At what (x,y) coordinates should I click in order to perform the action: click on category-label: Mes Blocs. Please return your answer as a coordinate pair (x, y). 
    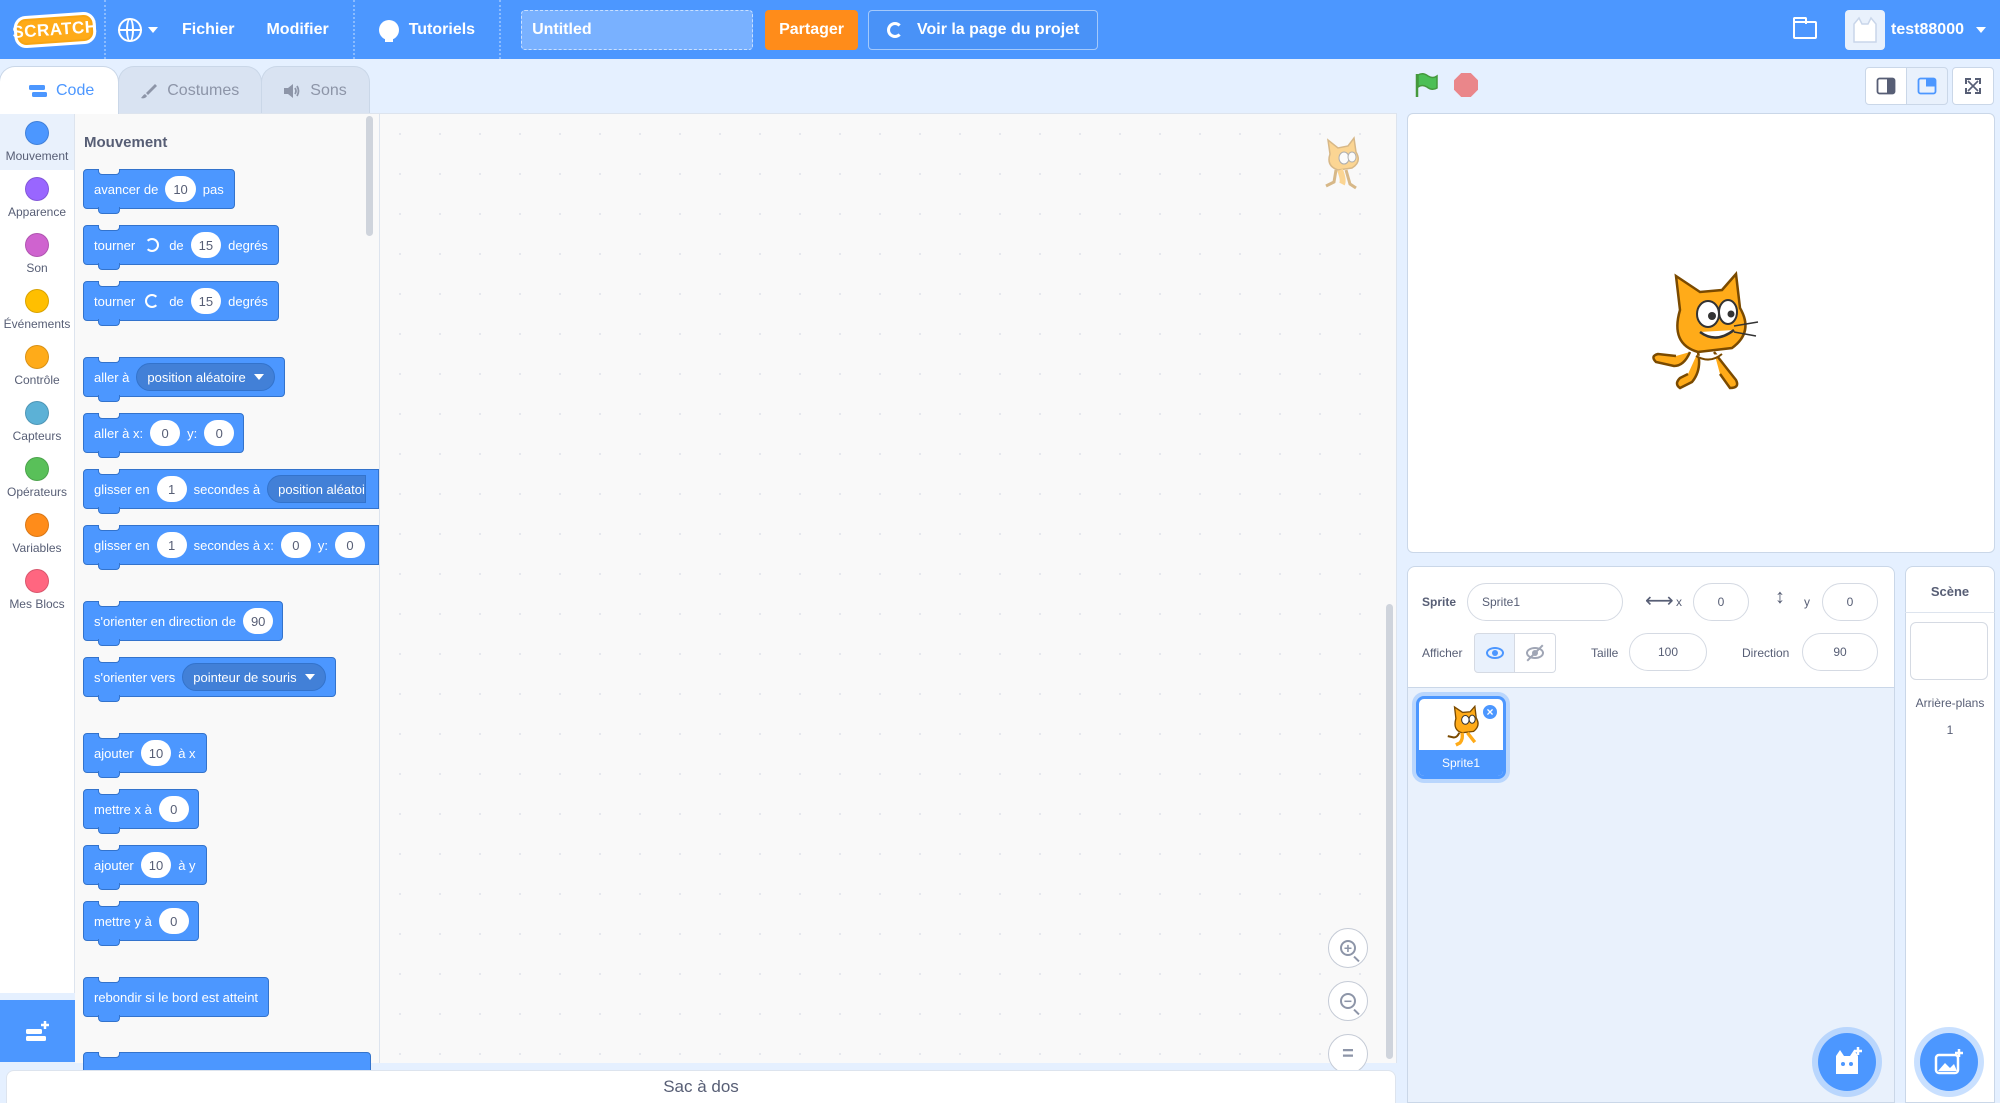
    Looking at the image, I should click on (37, 604).